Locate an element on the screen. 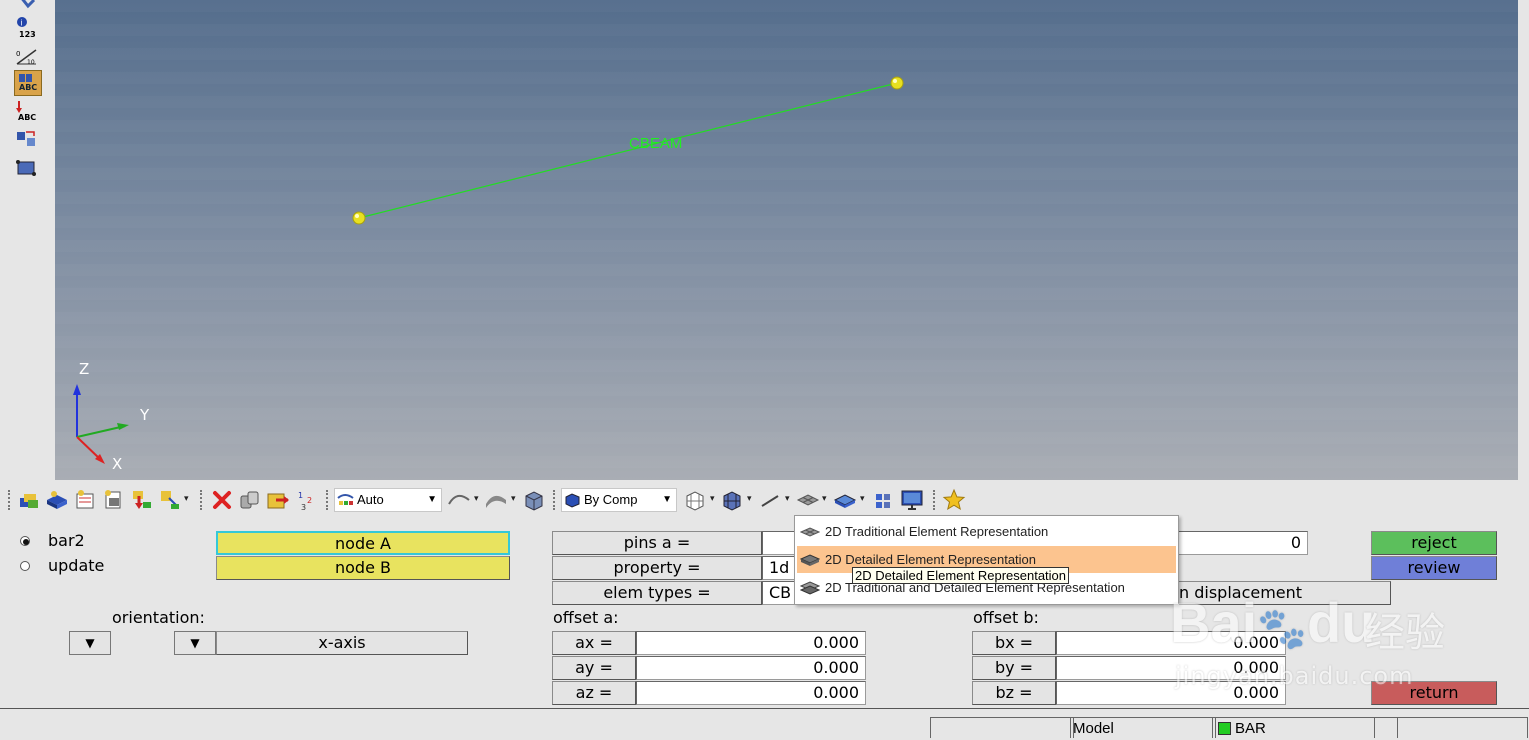 This screenshot has height=740, width=1529. show-all-icon is located at coordinates (278, 500).